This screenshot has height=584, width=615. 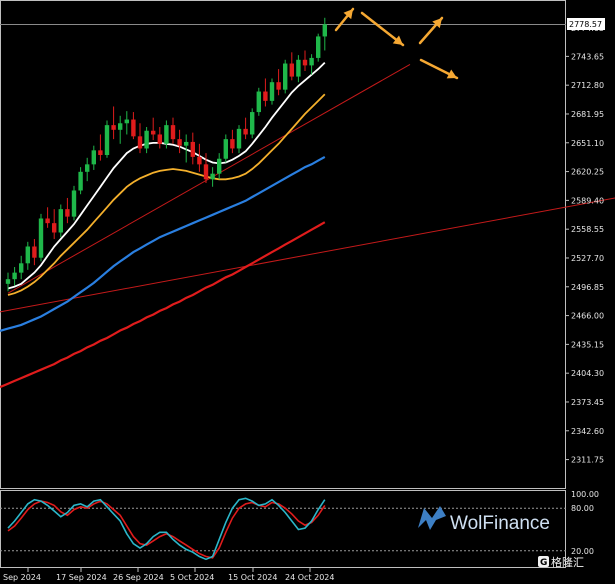 I want to click on current-price-label: 2778.57, so click(x=585, y=24).